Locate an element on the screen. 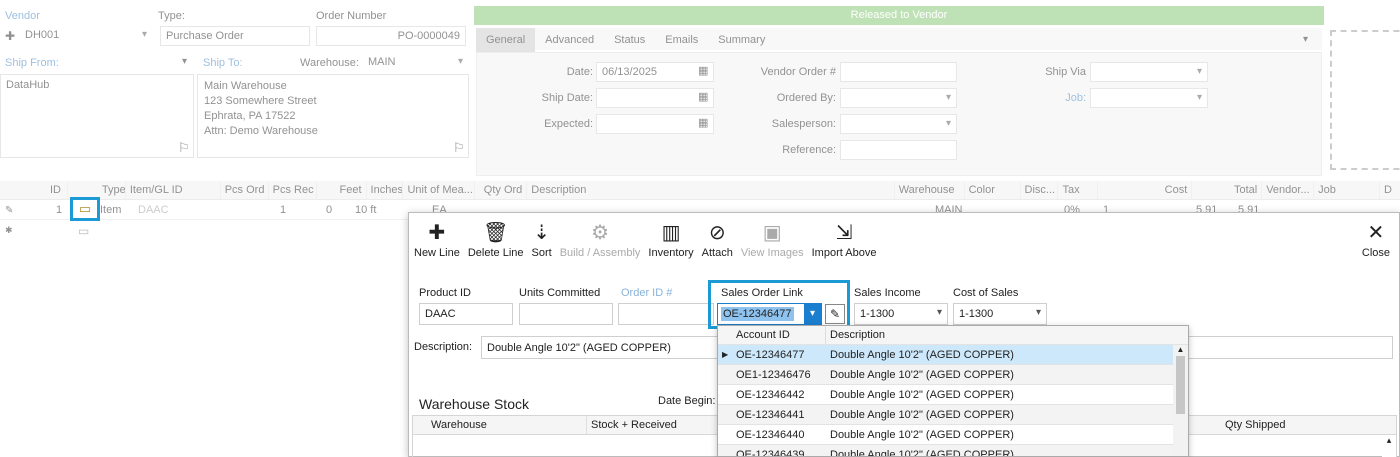 The width and height of the screenshot is (1400, 457). reference-label: Reference: is located at coordinates (809, 150).